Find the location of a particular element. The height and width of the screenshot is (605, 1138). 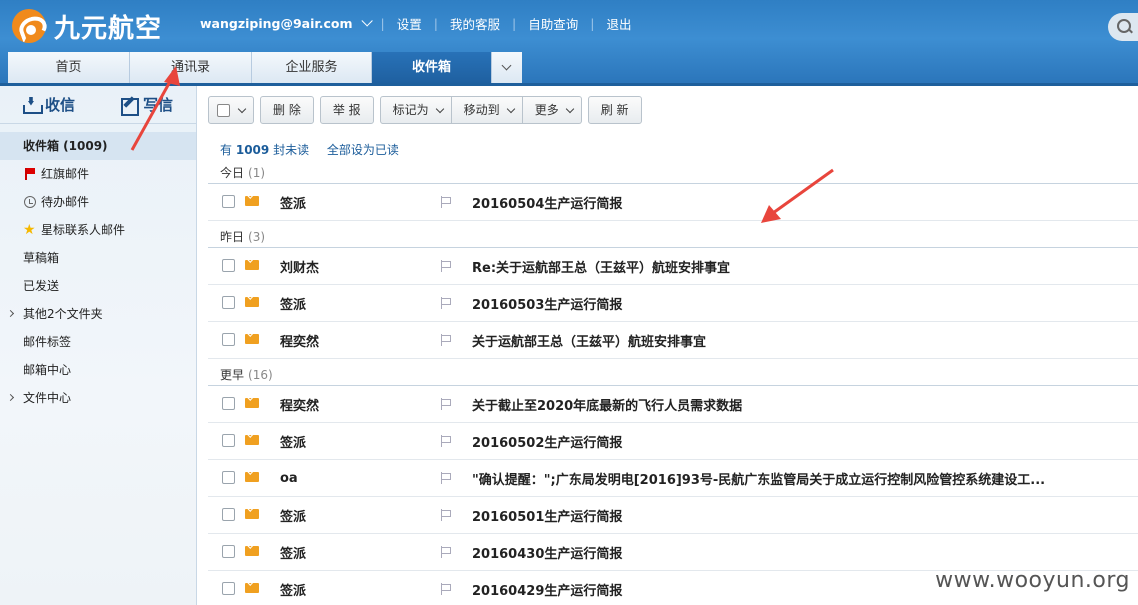

more-dropdown: 更多 is located at coordinates (552, 110).